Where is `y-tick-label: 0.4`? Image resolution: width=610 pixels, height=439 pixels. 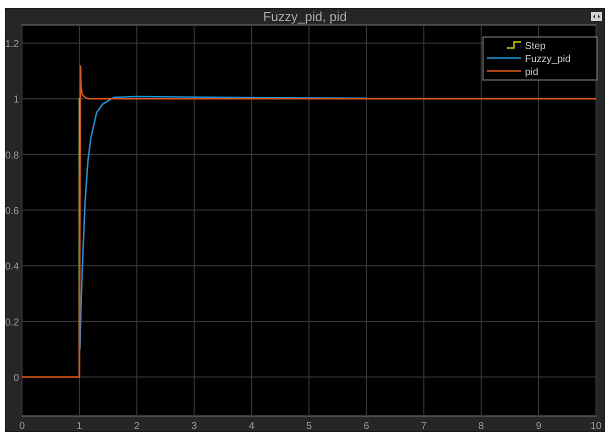
y-tick-label: 0.4 is located at coordinates (12, 267).